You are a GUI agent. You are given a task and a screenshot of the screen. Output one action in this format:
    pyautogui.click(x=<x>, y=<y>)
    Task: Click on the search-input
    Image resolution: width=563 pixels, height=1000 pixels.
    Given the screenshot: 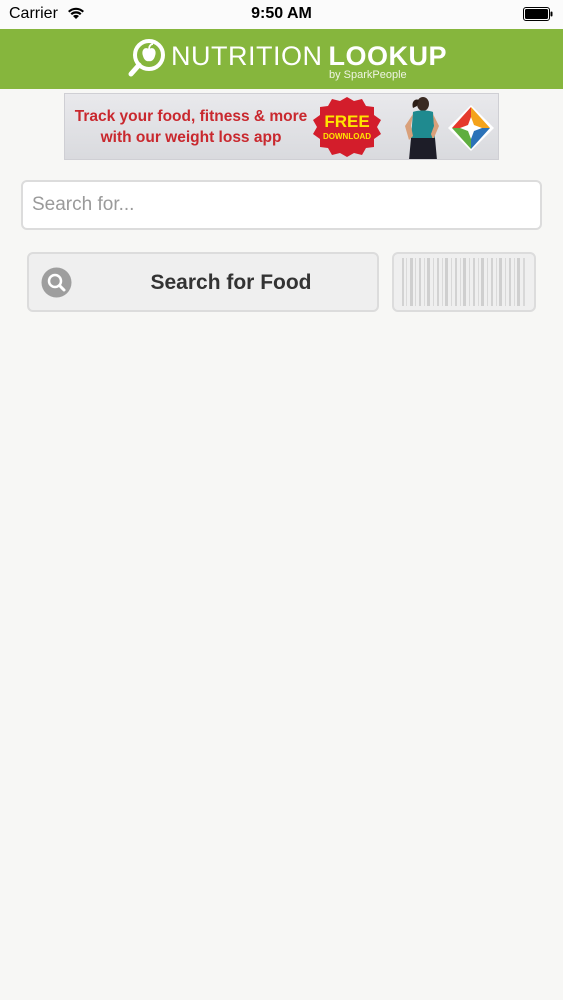 What is the action you would take?
    pyautogui.click(x=281, y=205)
    